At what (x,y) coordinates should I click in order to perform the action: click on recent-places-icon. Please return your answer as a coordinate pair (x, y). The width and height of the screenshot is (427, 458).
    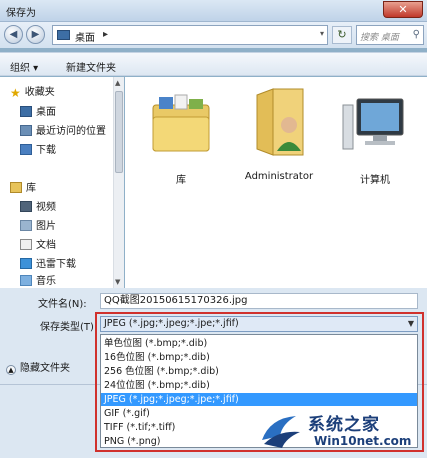
    Looking at the image, I should click on (26, 130).